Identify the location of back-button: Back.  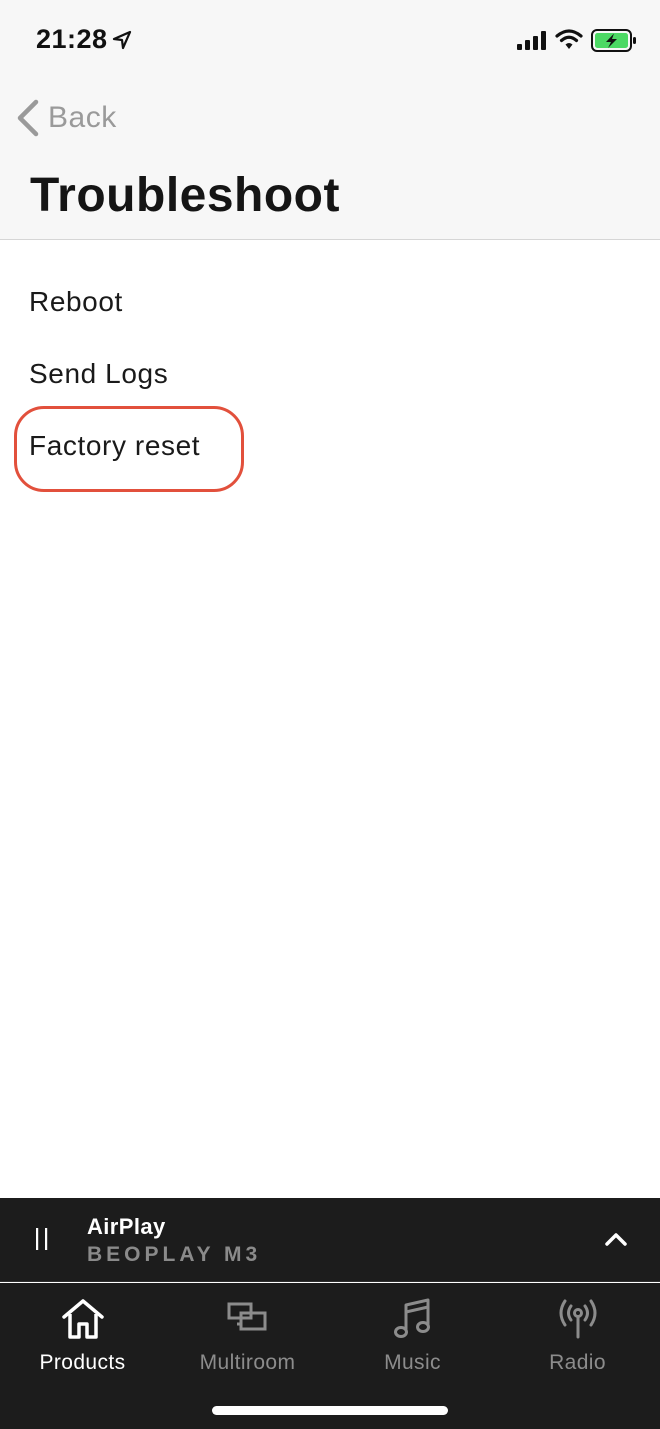
(65, 118).